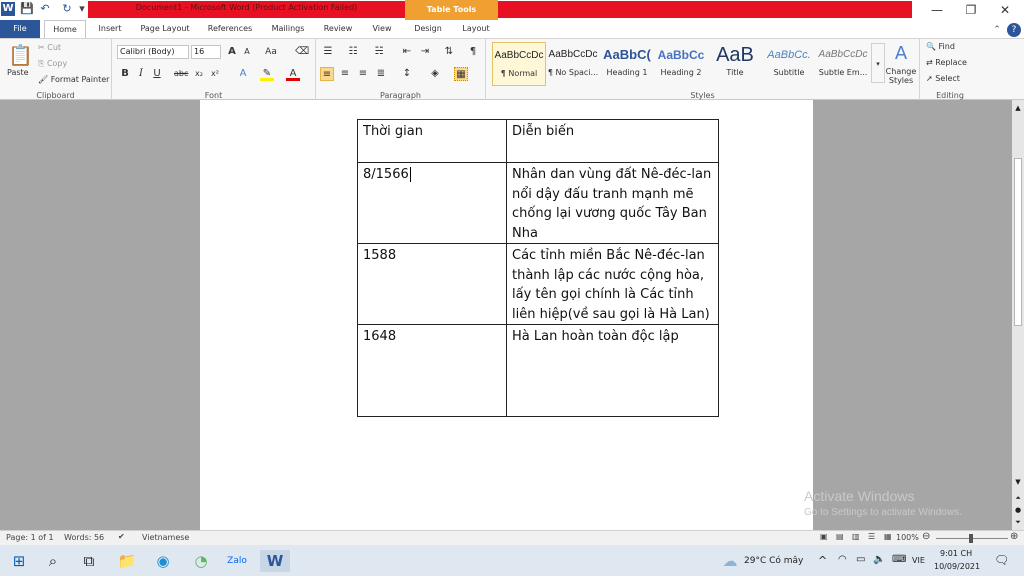 This screenshot has width=1024, height=576. What do you see at coordinates (127, 561) in the screenshot?
I see `file-explorer-icon: 📁` at bounding box center [127, 561].